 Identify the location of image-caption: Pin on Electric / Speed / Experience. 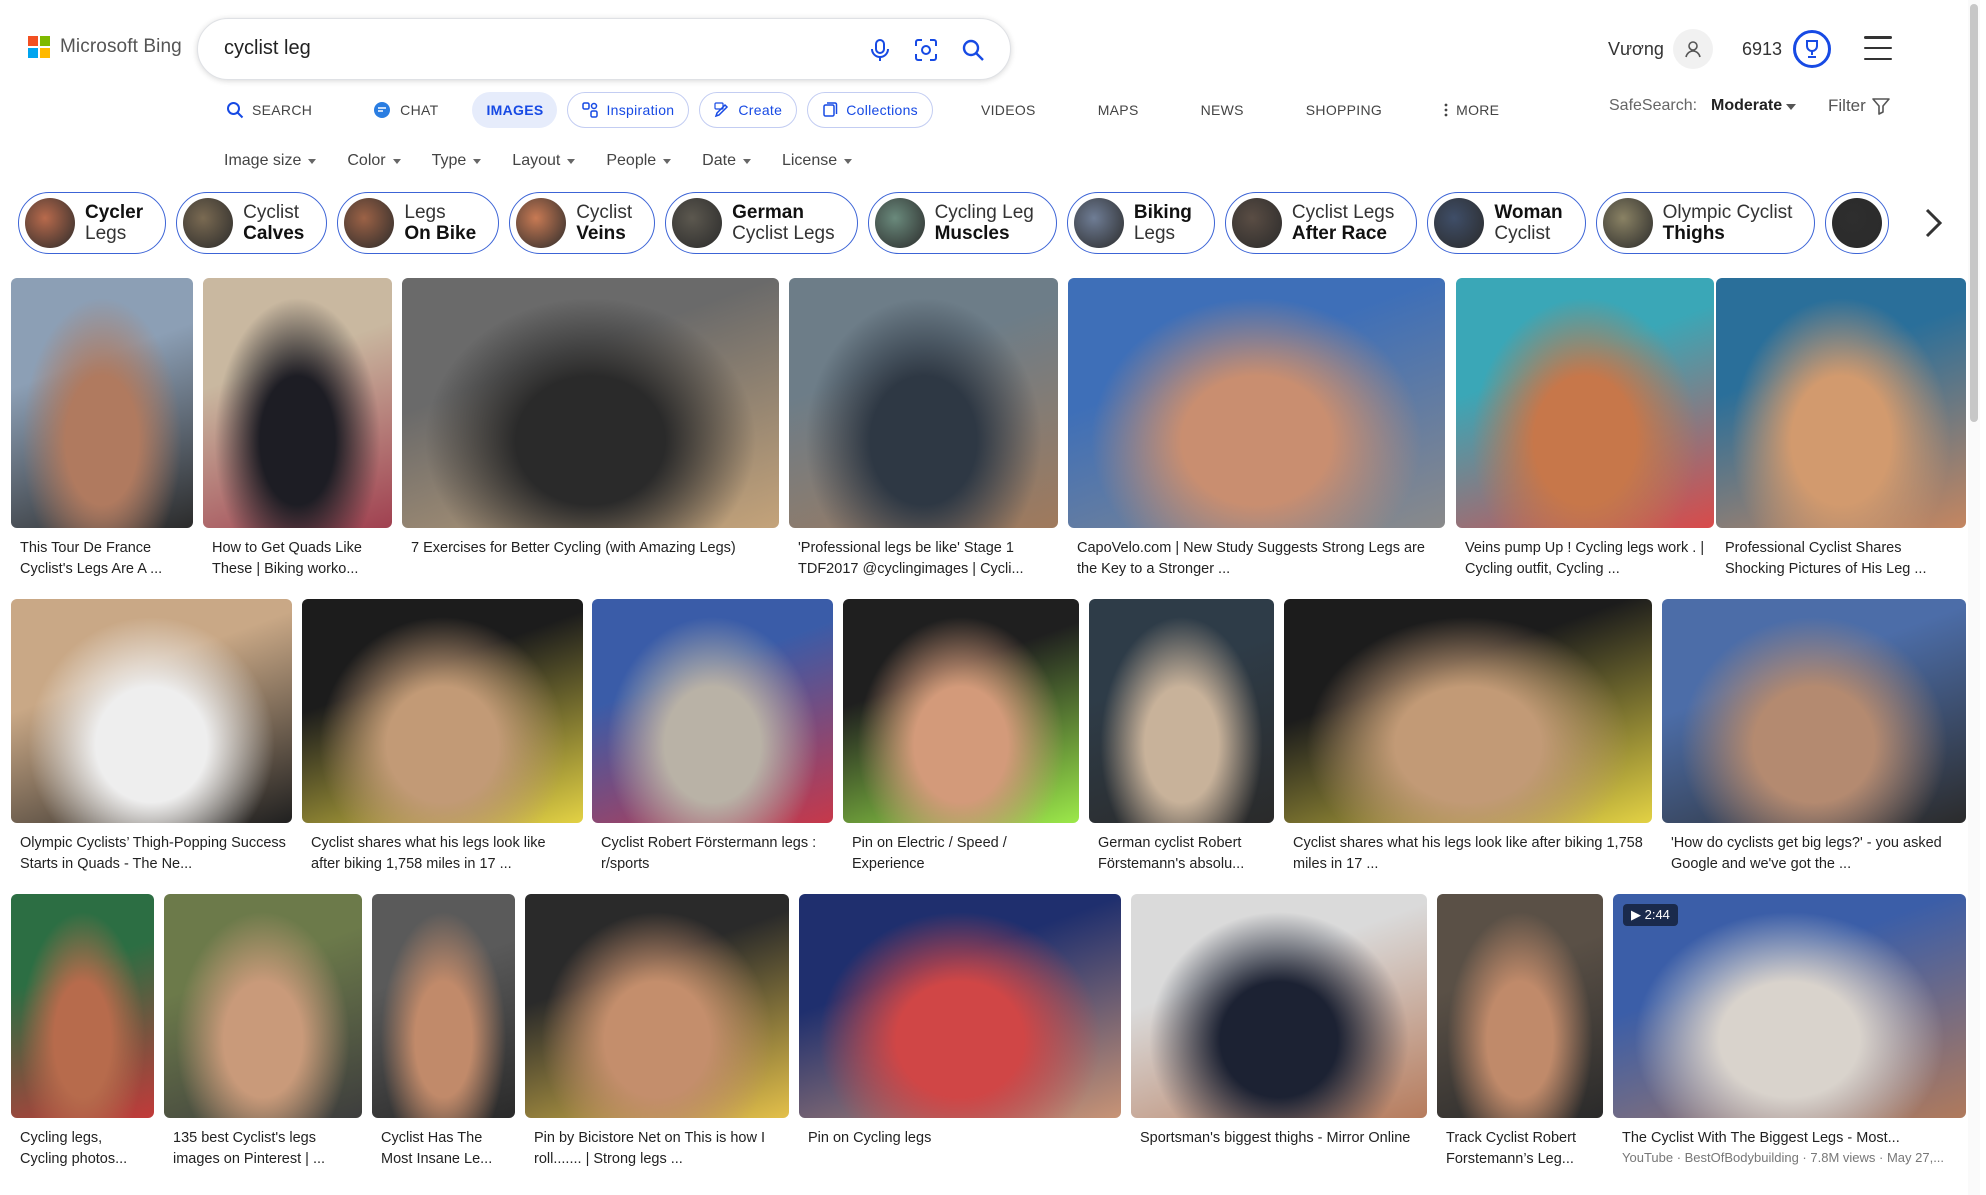
(962, 854).